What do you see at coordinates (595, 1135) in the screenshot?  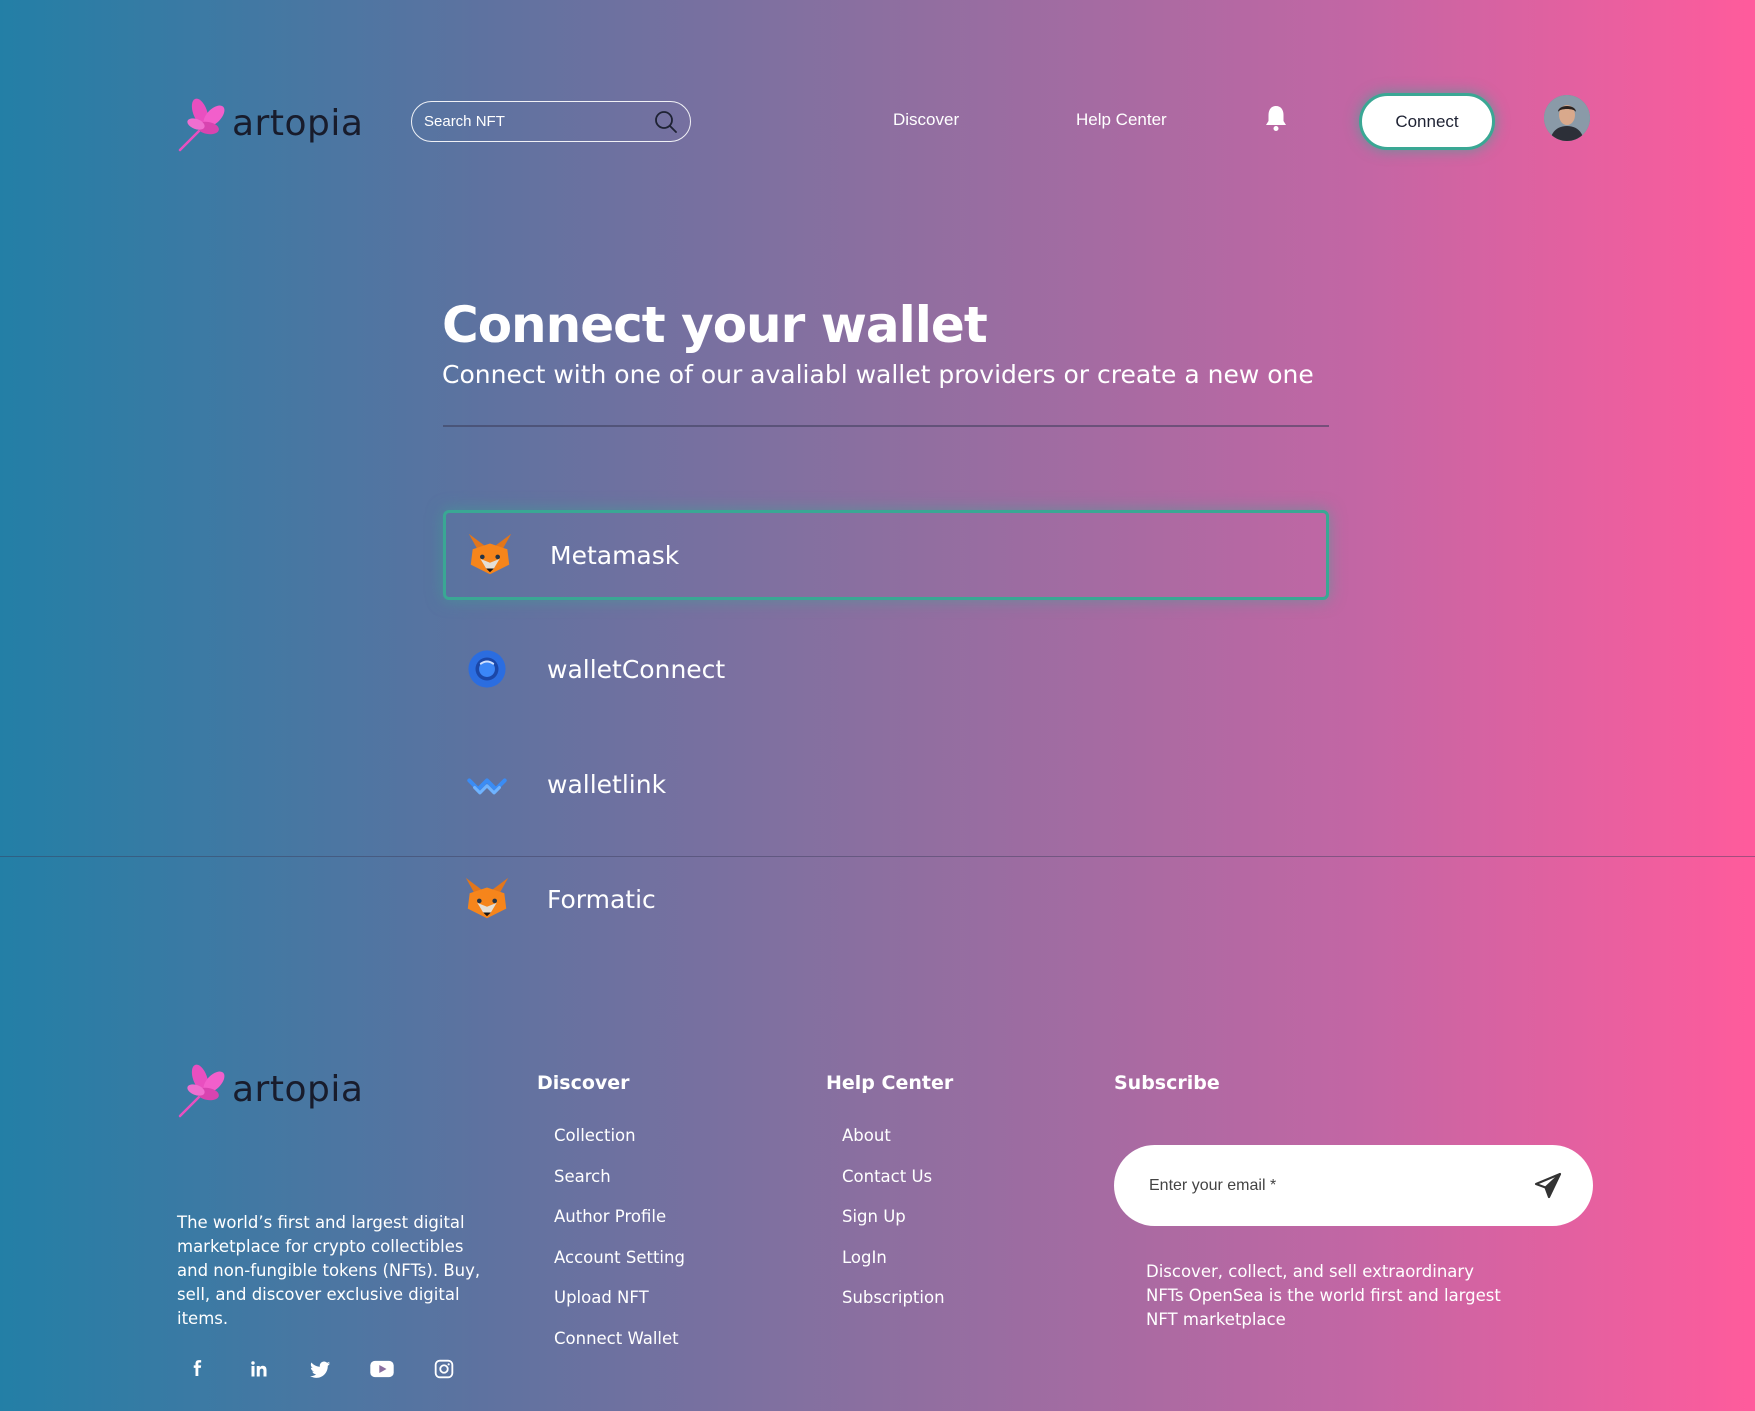 I see `footer-link-collection: Collection` at bounding box center [595, 1135].